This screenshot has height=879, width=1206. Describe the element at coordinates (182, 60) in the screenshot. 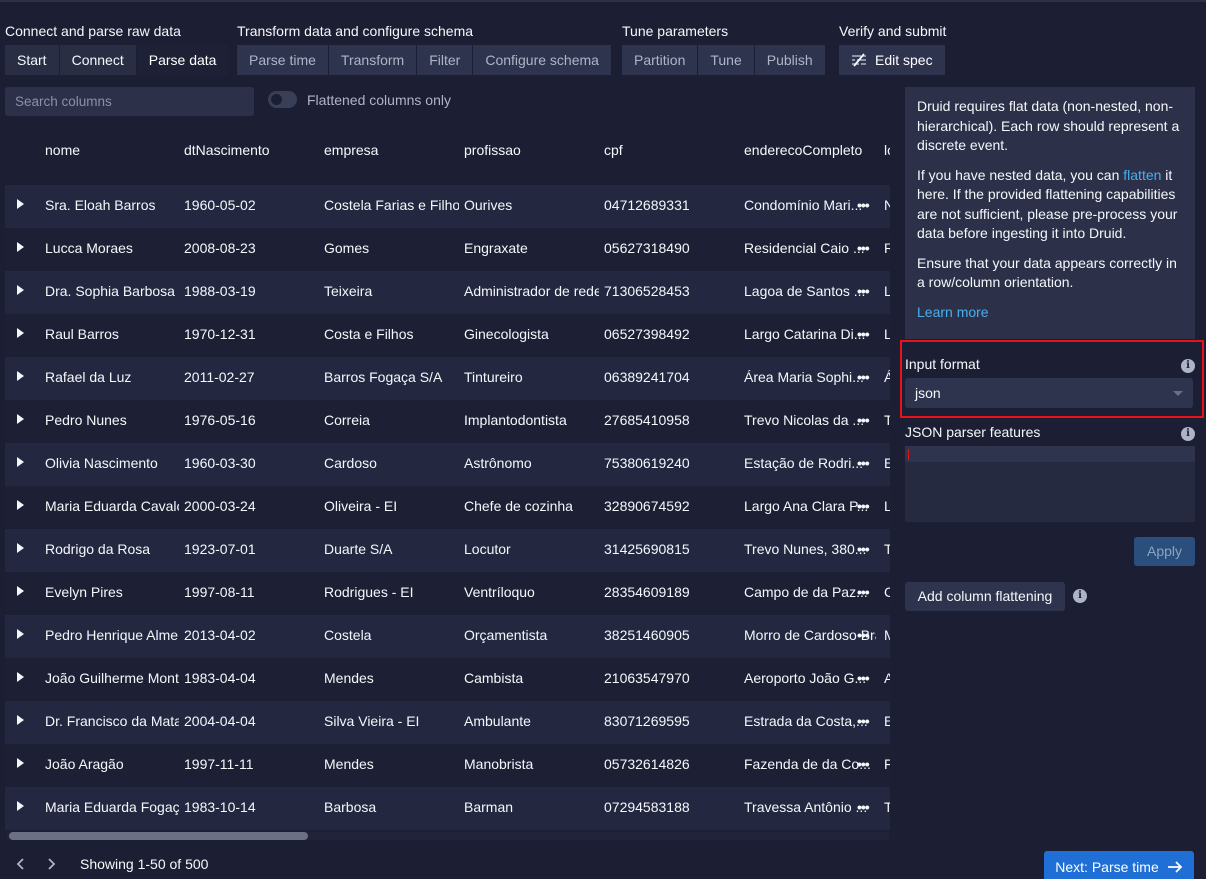

I see `step-parse-data: Parse data` at that location.